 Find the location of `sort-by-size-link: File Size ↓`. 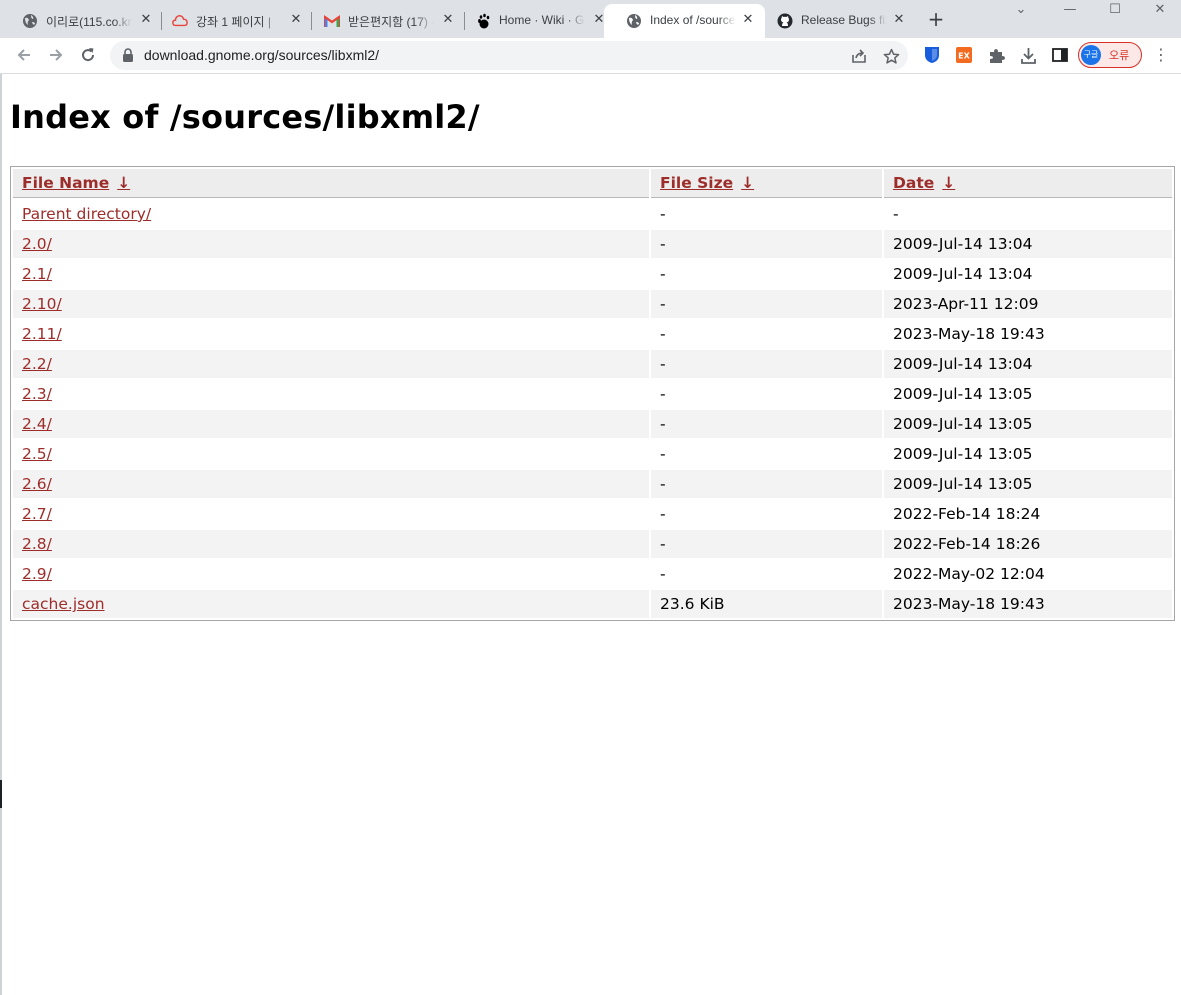

sort-by-size-link: File Size ↓ is located at coordinates (707, 183).